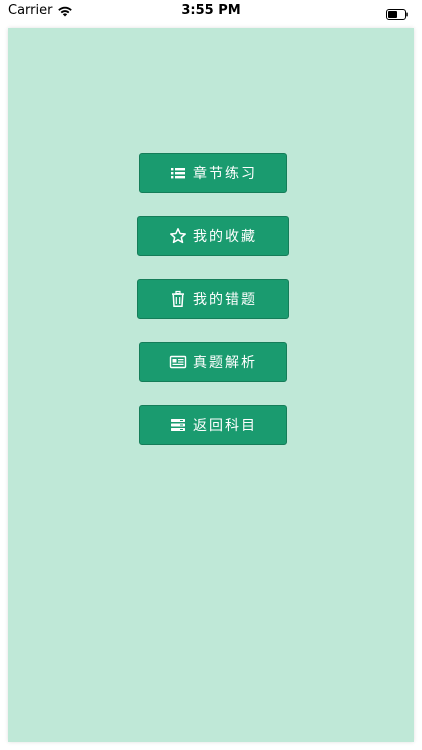 This screenshot has height=750, width=422. Describe the element at coordinates (225, 426) in the screenshot. I see `back-to-subjects-label: 返回科目` at that location.